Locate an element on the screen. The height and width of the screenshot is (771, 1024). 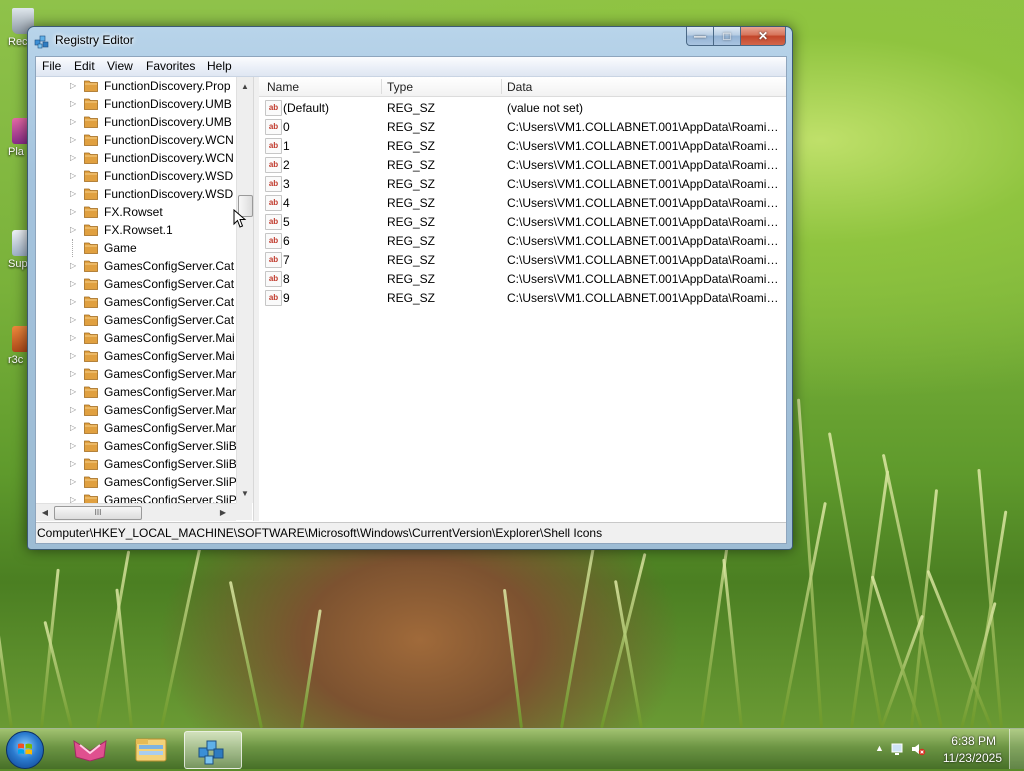
title-bar: Registry Editor — □ ✕ is located at coordinates (410, 41).